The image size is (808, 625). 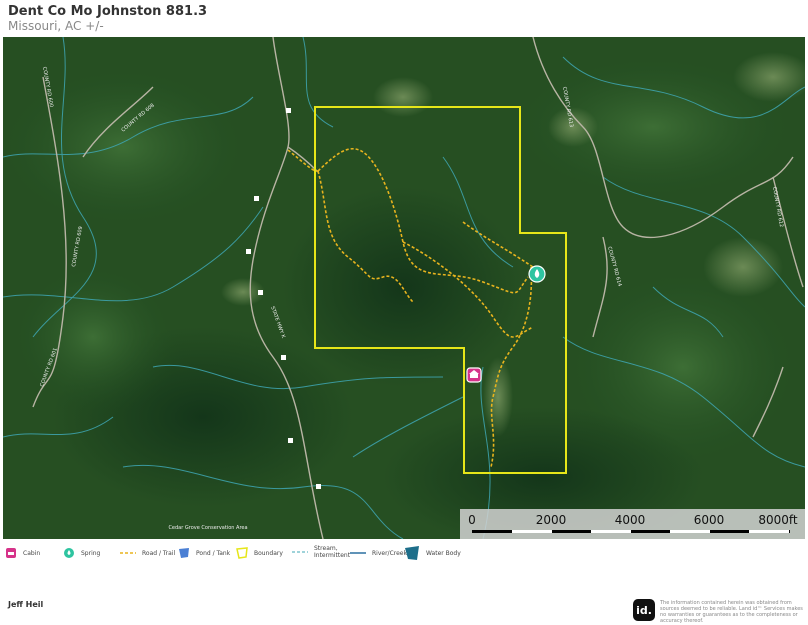 What do you see at coordinates (300, 552) in the screenshot?
I see `stream-intermittent-icon` at bounding box center [300, 552].